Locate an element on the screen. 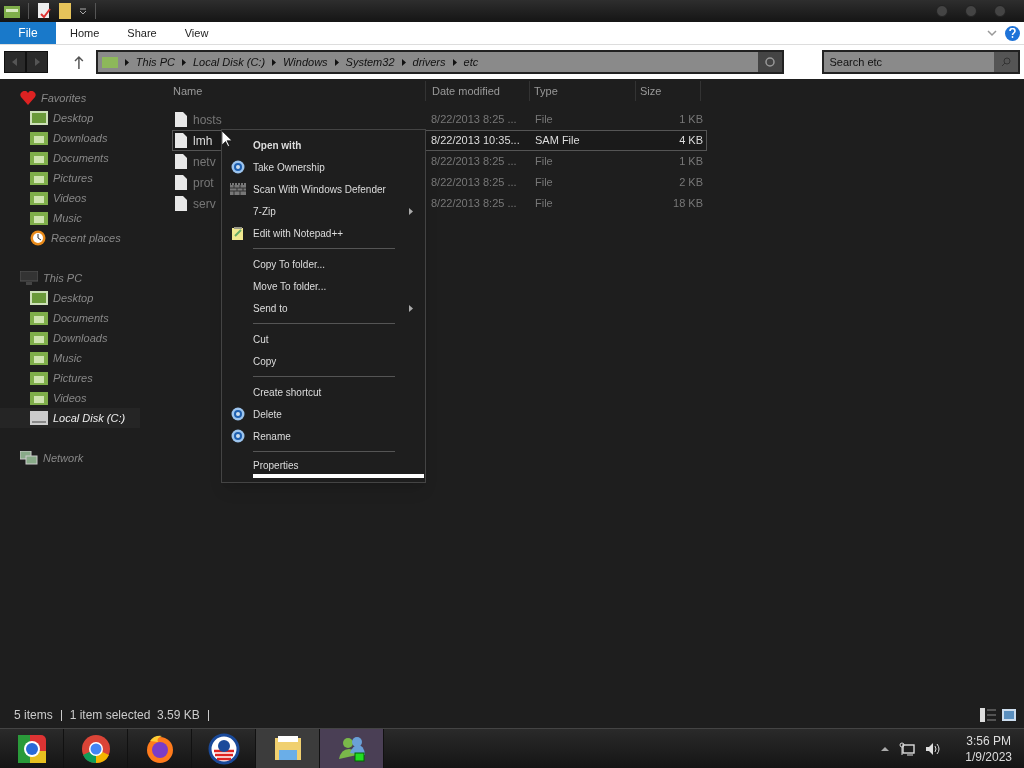 The height and width of the screenshot is (768, 1024). breadcrumb: drivers is located at coordinates (429, 62).